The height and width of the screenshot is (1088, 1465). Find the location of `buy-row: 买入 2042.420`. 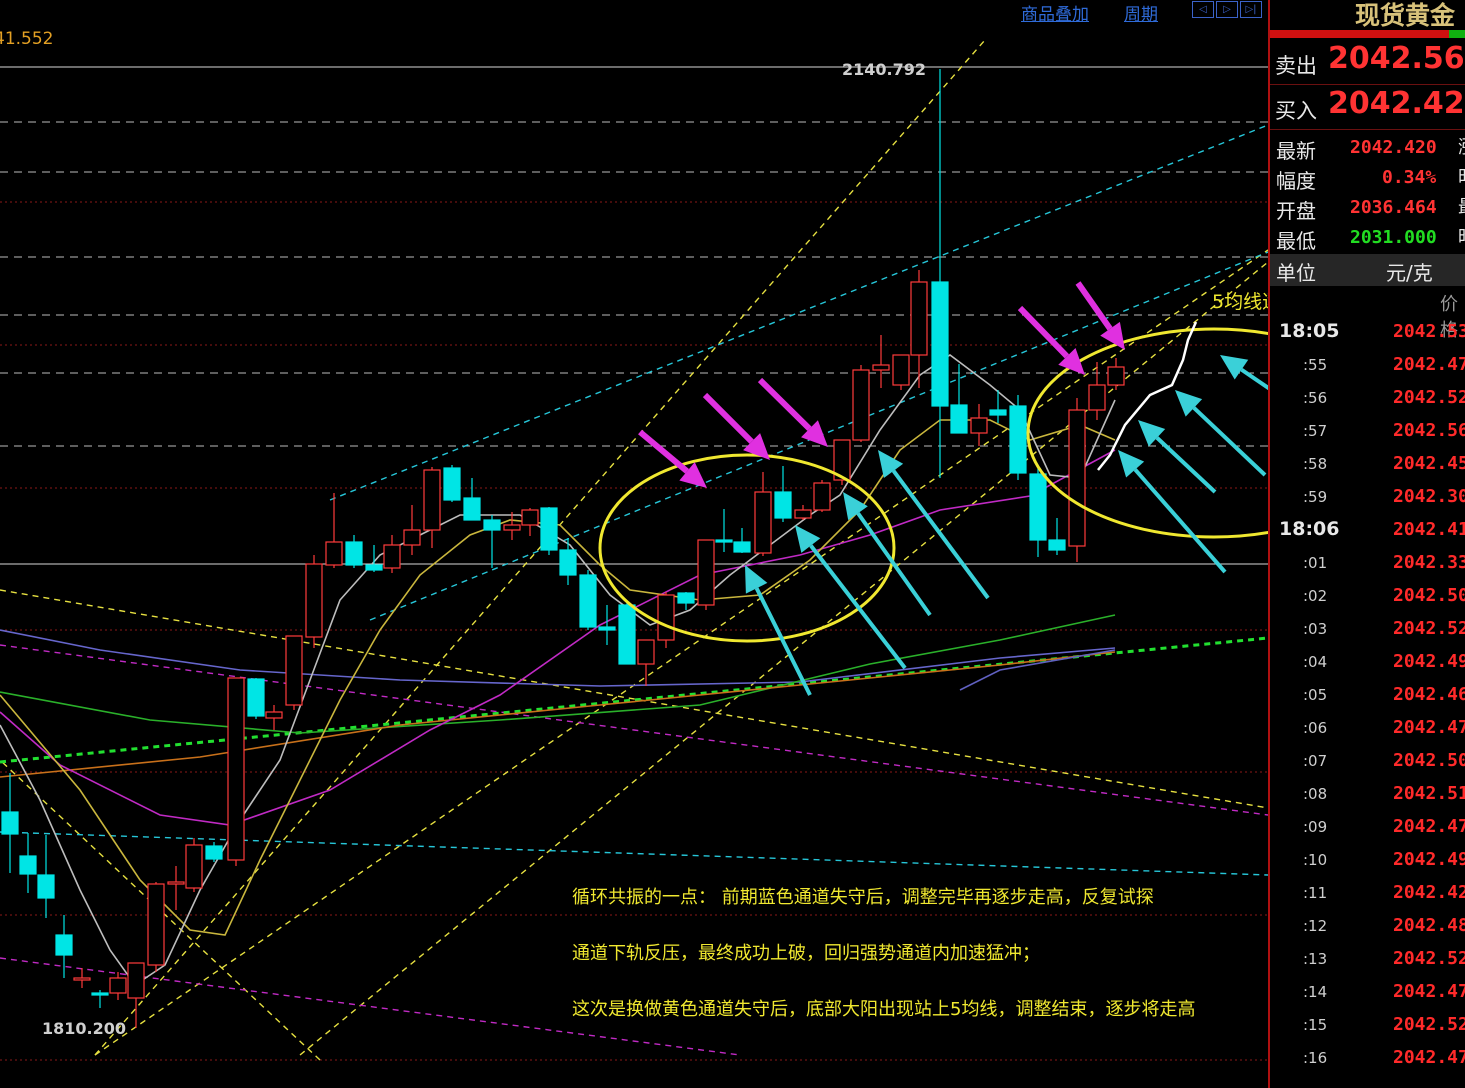

buy-row: 买入 2042.420 is located at coordinates (1367, 107).